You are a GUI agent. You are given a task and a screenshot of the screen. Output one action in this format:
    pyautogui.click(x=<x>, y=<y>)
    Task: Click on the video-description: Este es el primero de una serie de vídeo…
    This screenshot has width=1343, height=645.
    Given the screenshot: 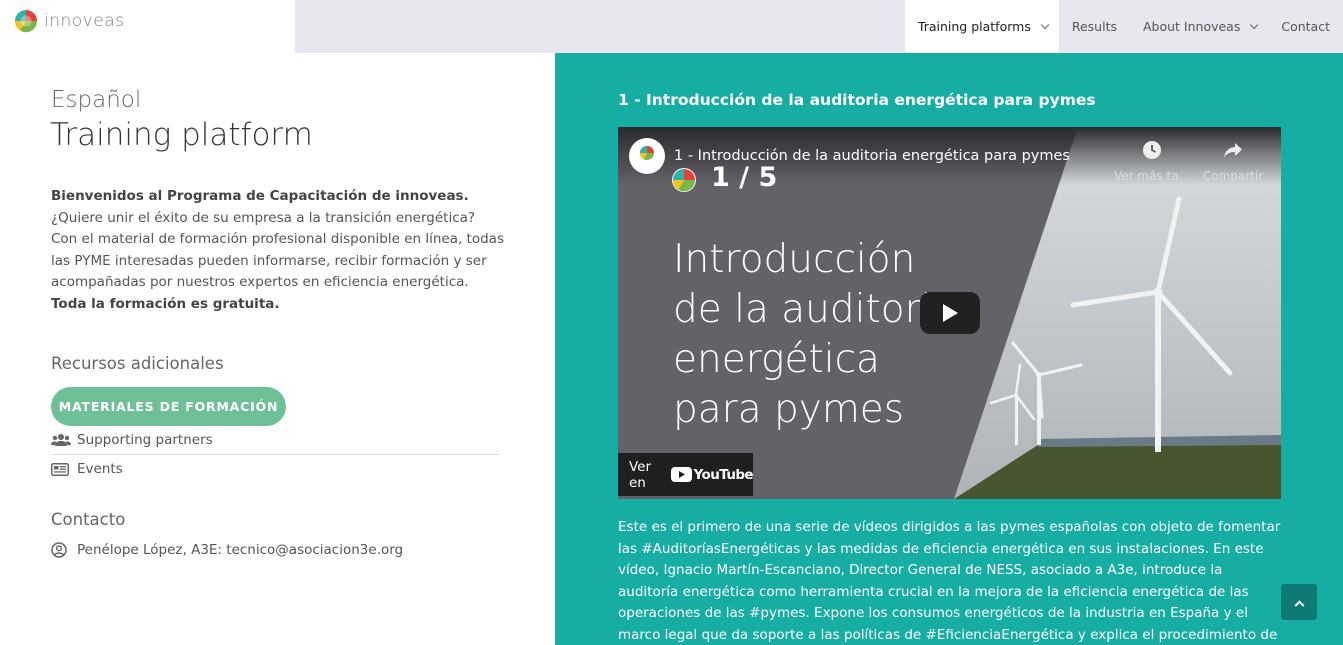 What is the action you would take?
    pyautogui.click(x=949, y=581)
    